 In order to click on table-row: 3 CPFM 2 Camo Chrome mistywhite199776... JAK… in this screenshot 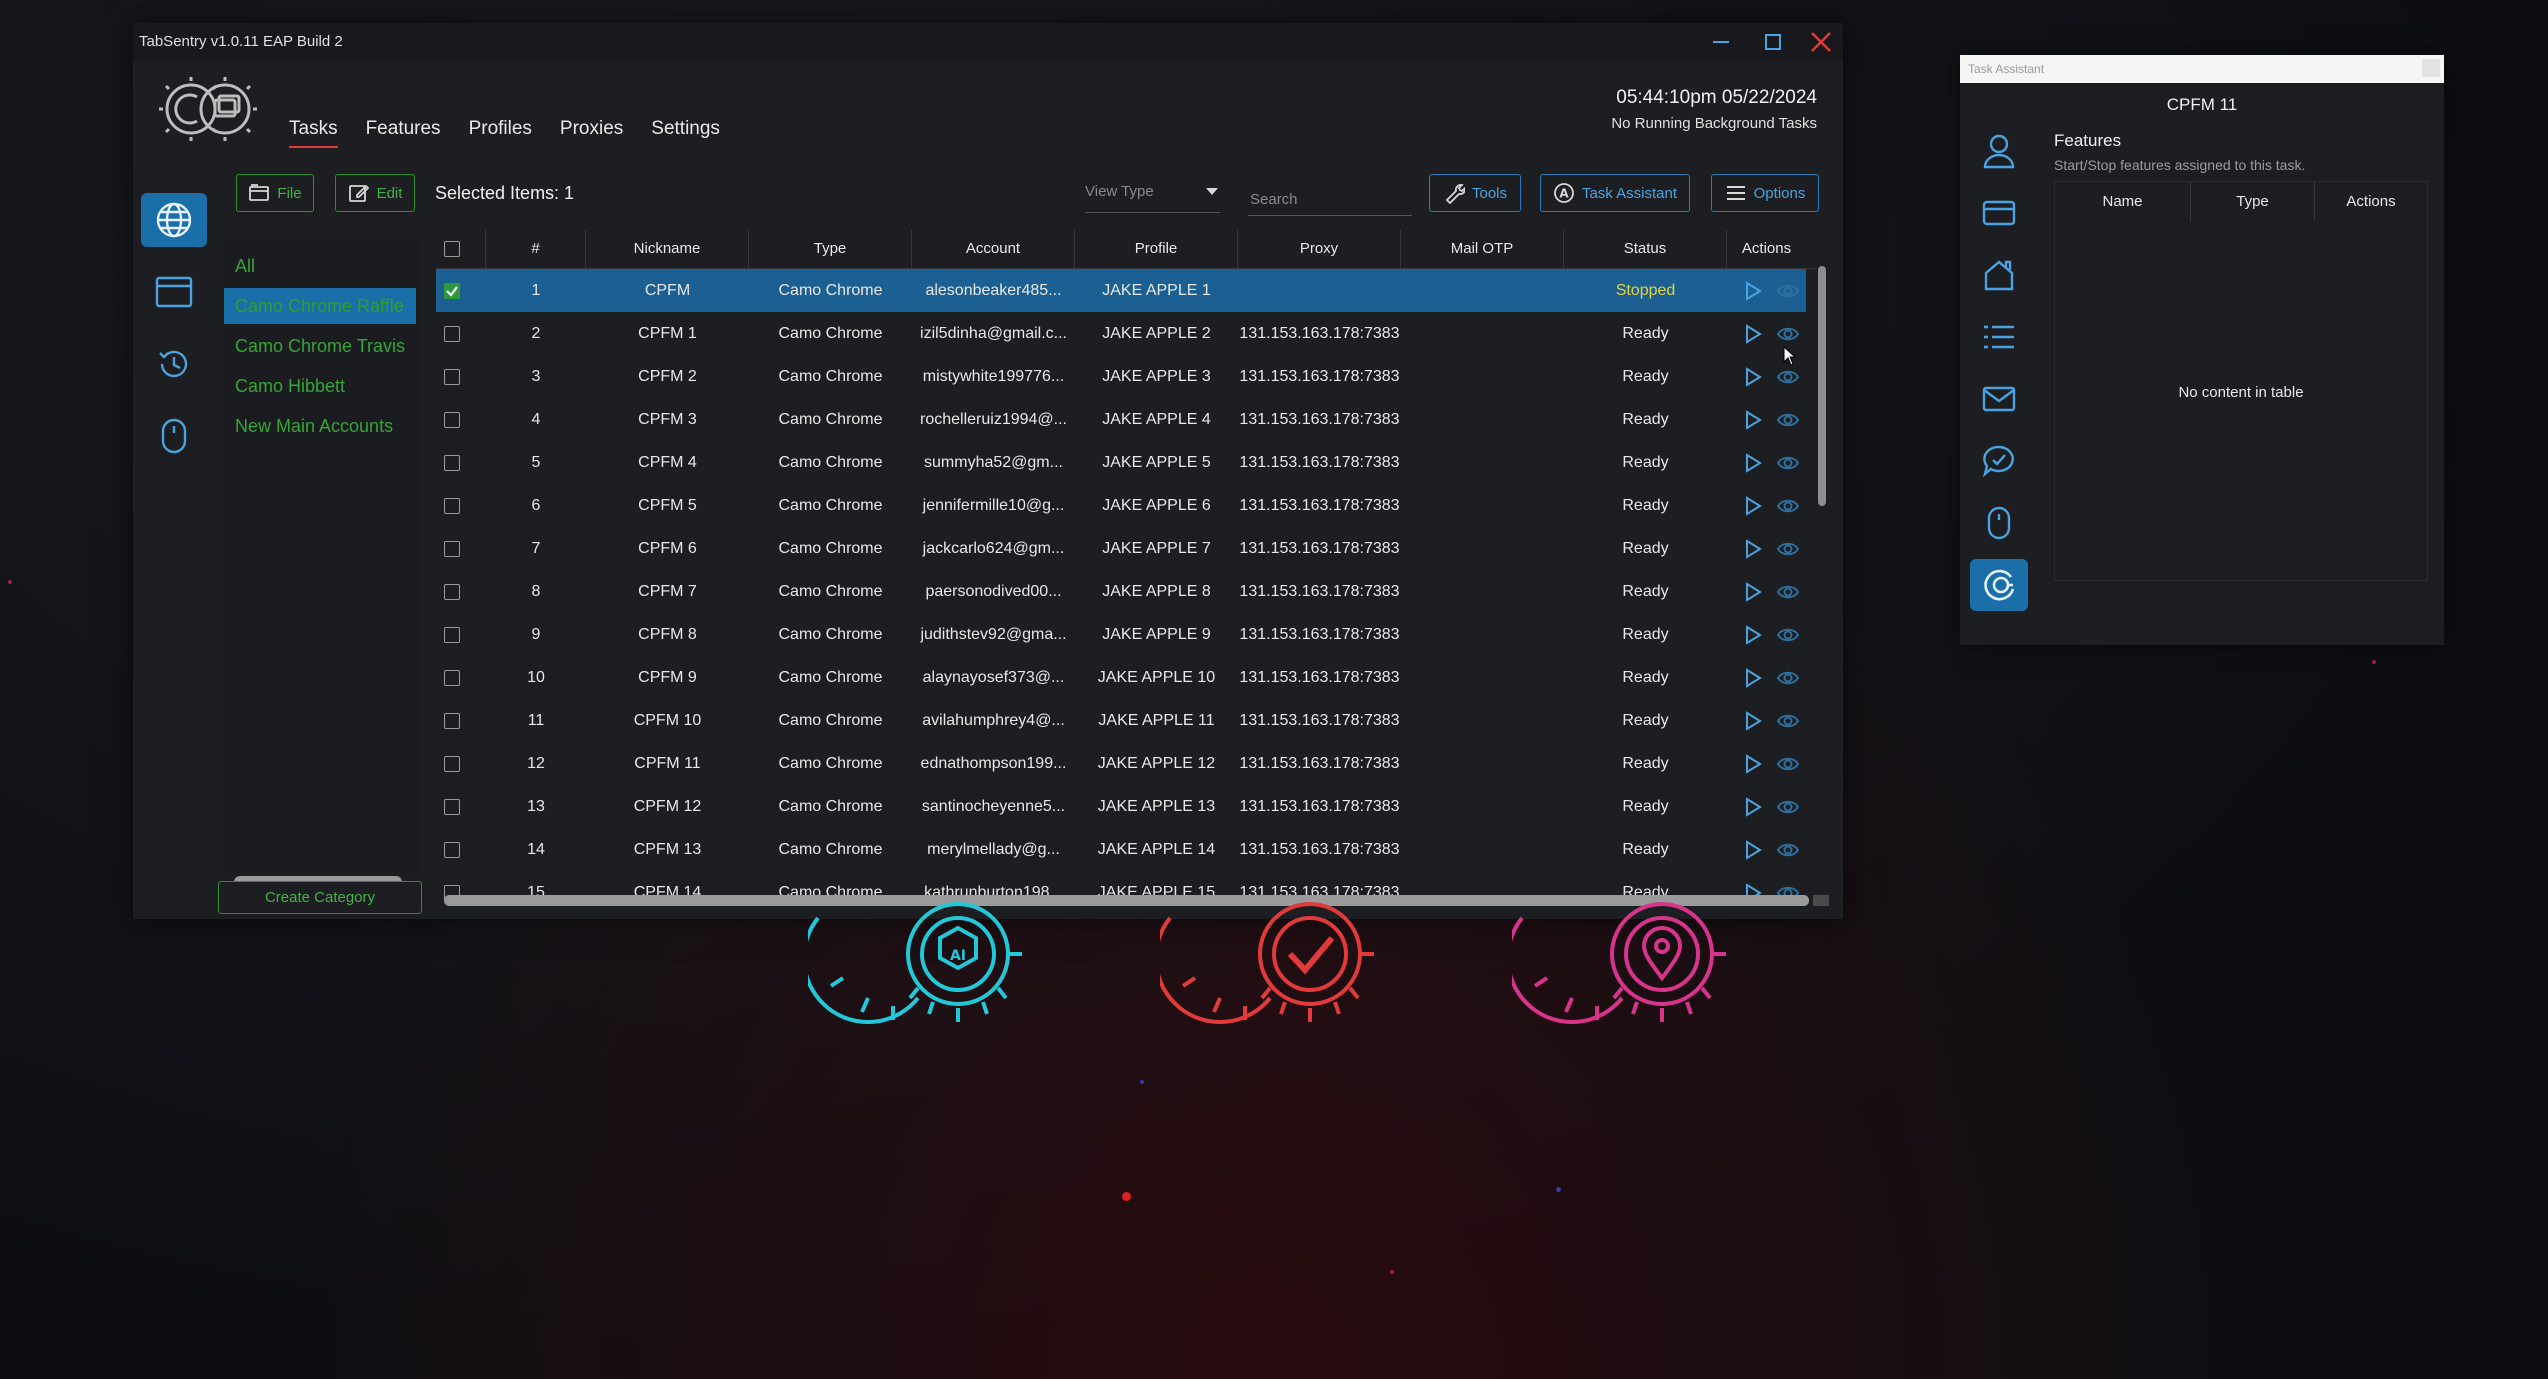, I will do `click(1121, 376)`.